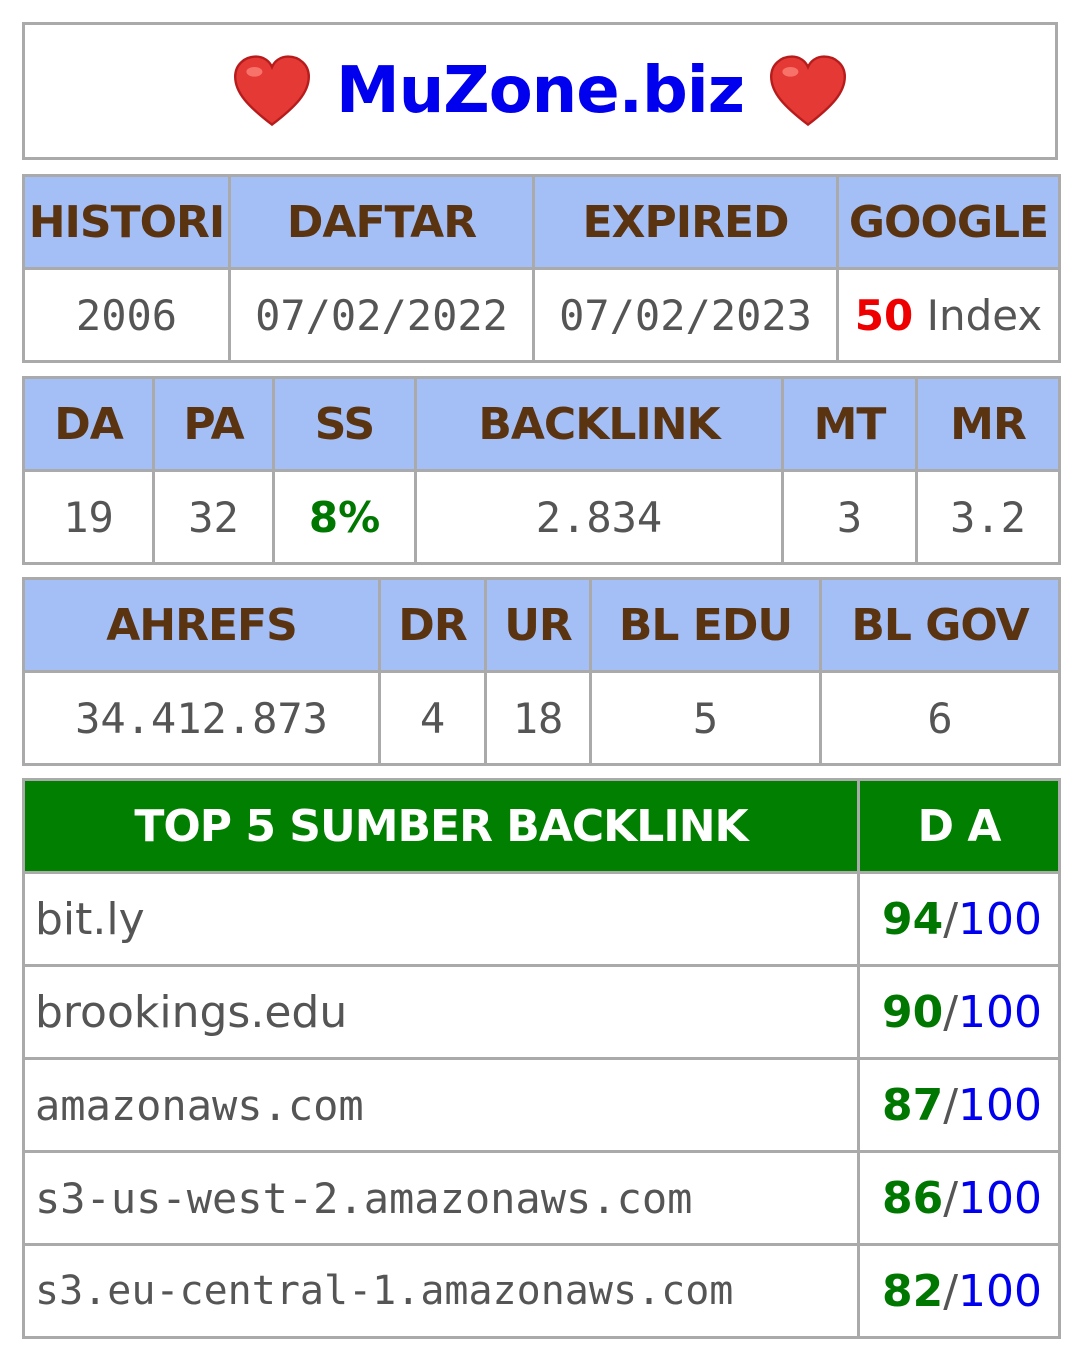  What do you see at coordinates (381, 222) in the screenshot?
I see `header-daftar: DAFTAR` at bounding box center [381, 222].